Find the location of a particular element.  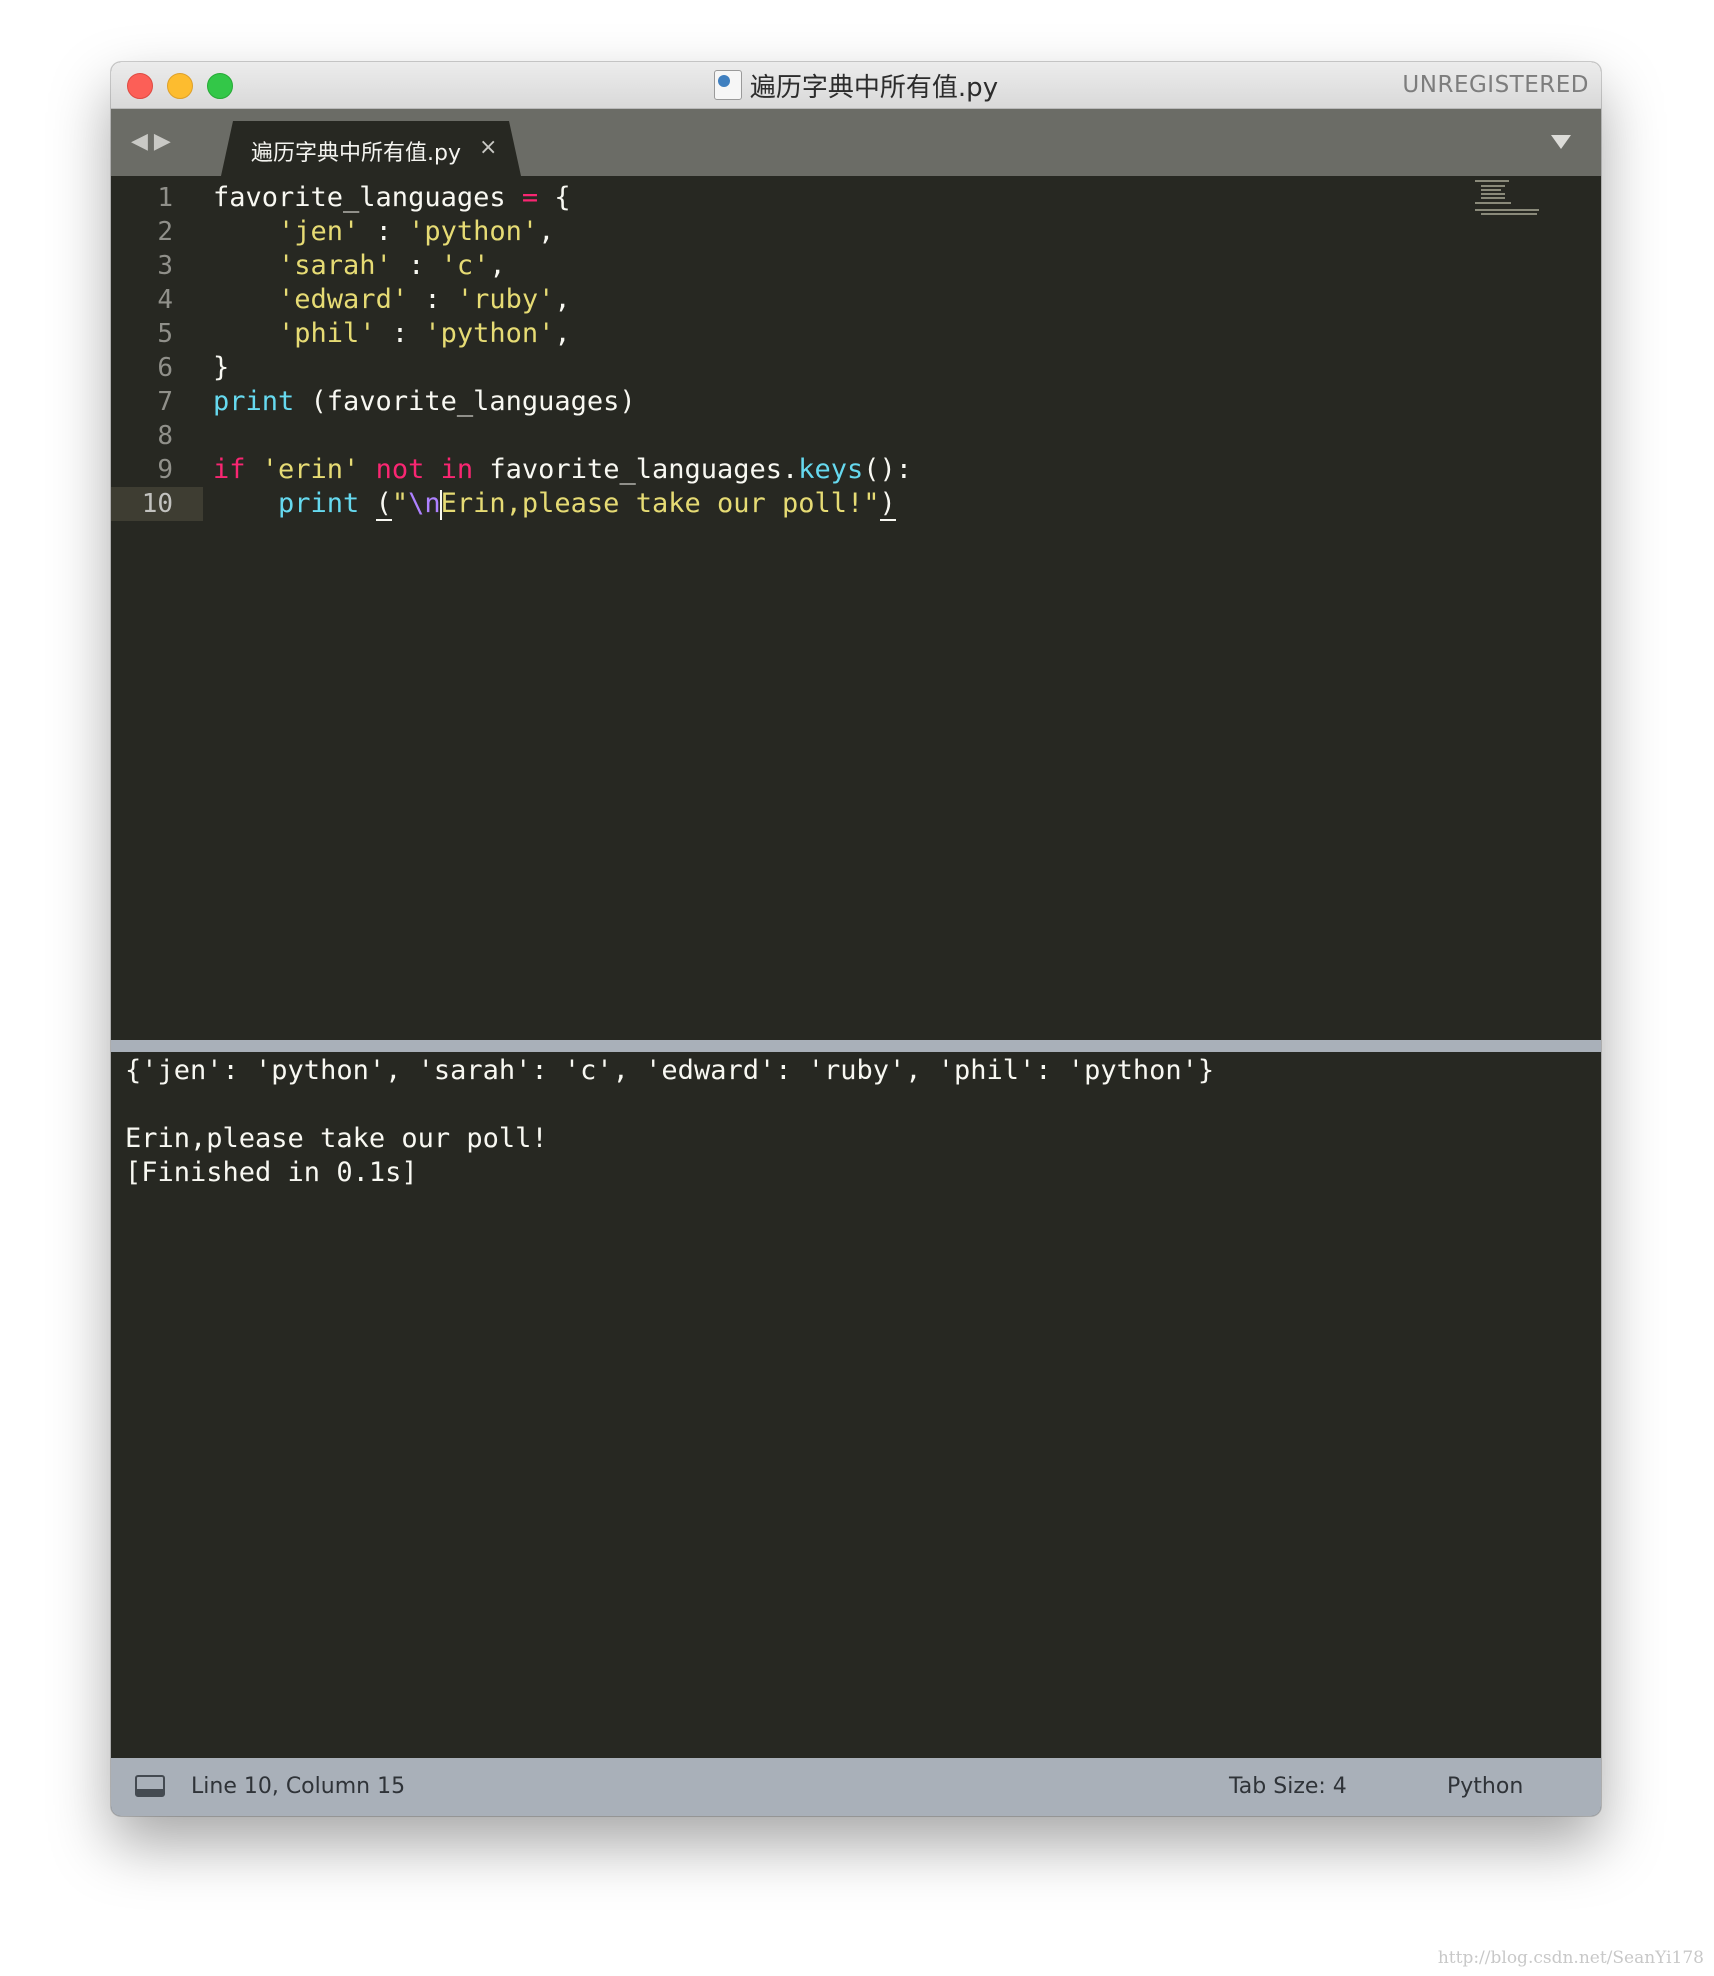

code-token: Erin,please take our poll!" is located at coordinates (660, 503).